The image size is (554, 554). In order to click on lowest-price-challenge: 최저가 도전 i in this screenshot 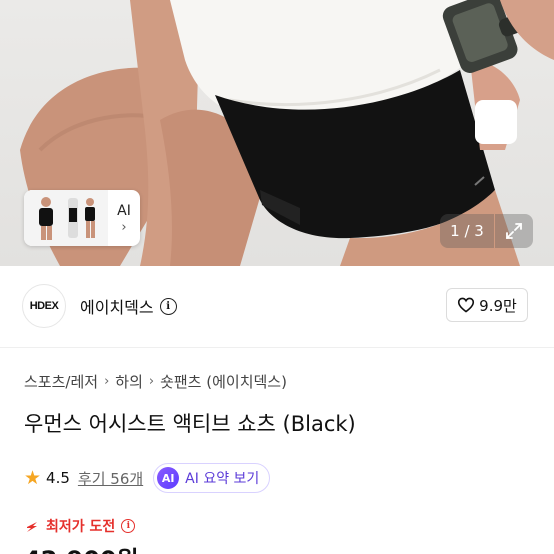, I will do `click(80, 526)`.